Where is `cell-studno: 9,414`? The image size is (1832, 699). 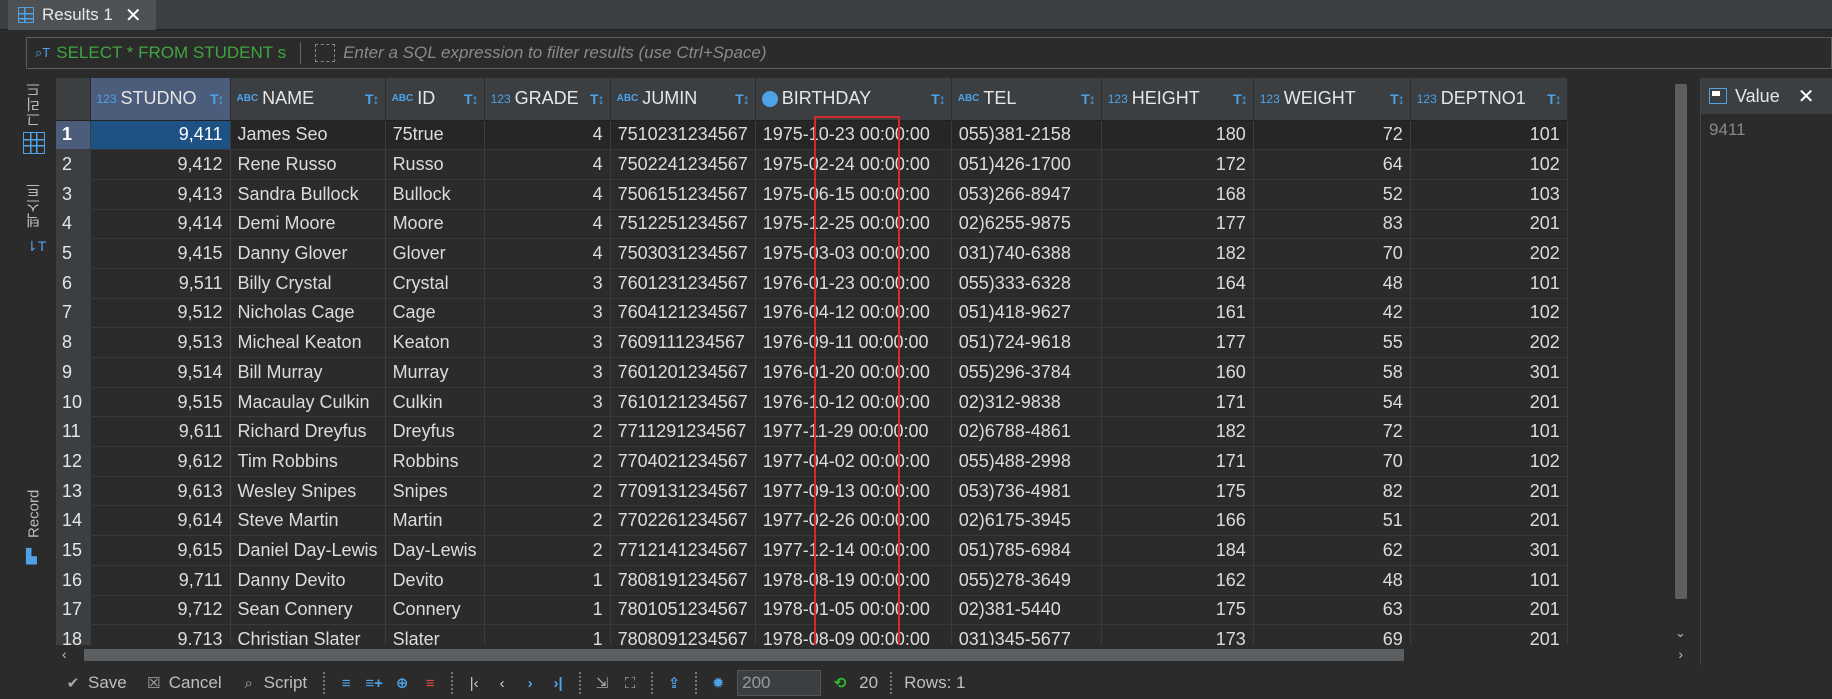 cell-studno: 9,414 is located at coordinates (160, 224).